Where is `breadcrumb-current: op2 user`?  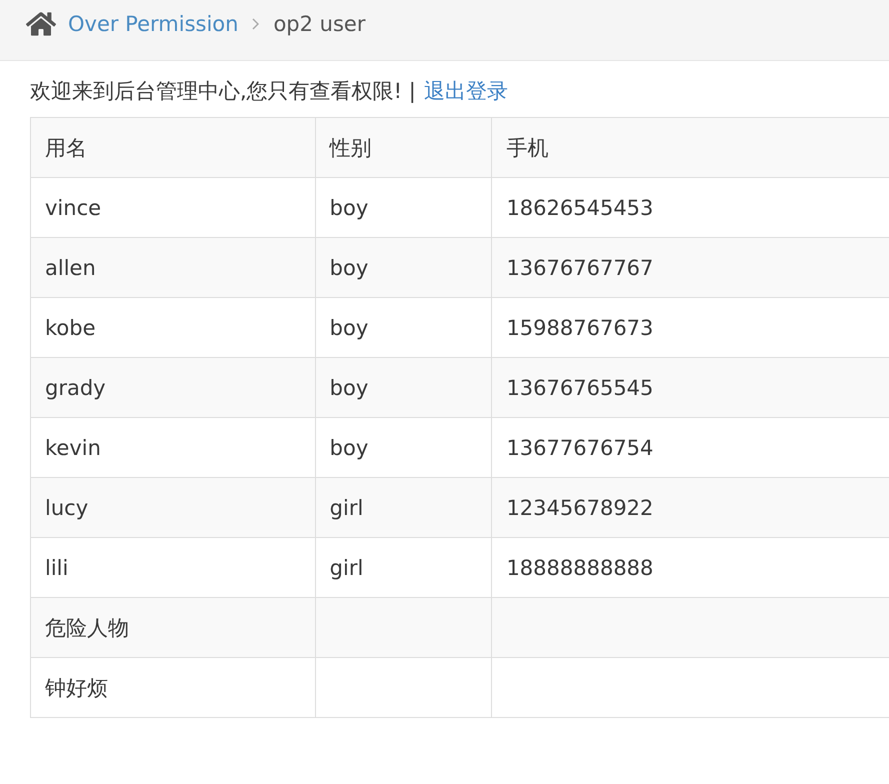
breadcrumb-current: op2 user is located at coordinates (319, 24).